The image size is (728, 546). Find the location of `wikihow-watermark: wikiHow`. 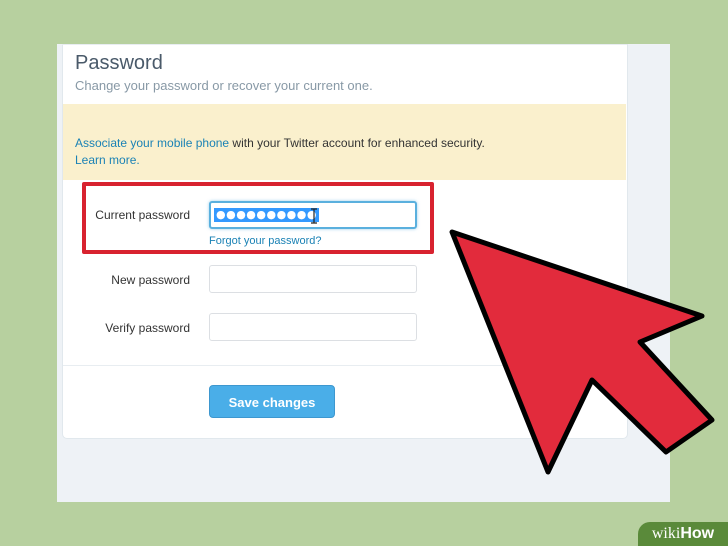

wikihow-watermark: wikiHow is located at coordinates (683, 534).